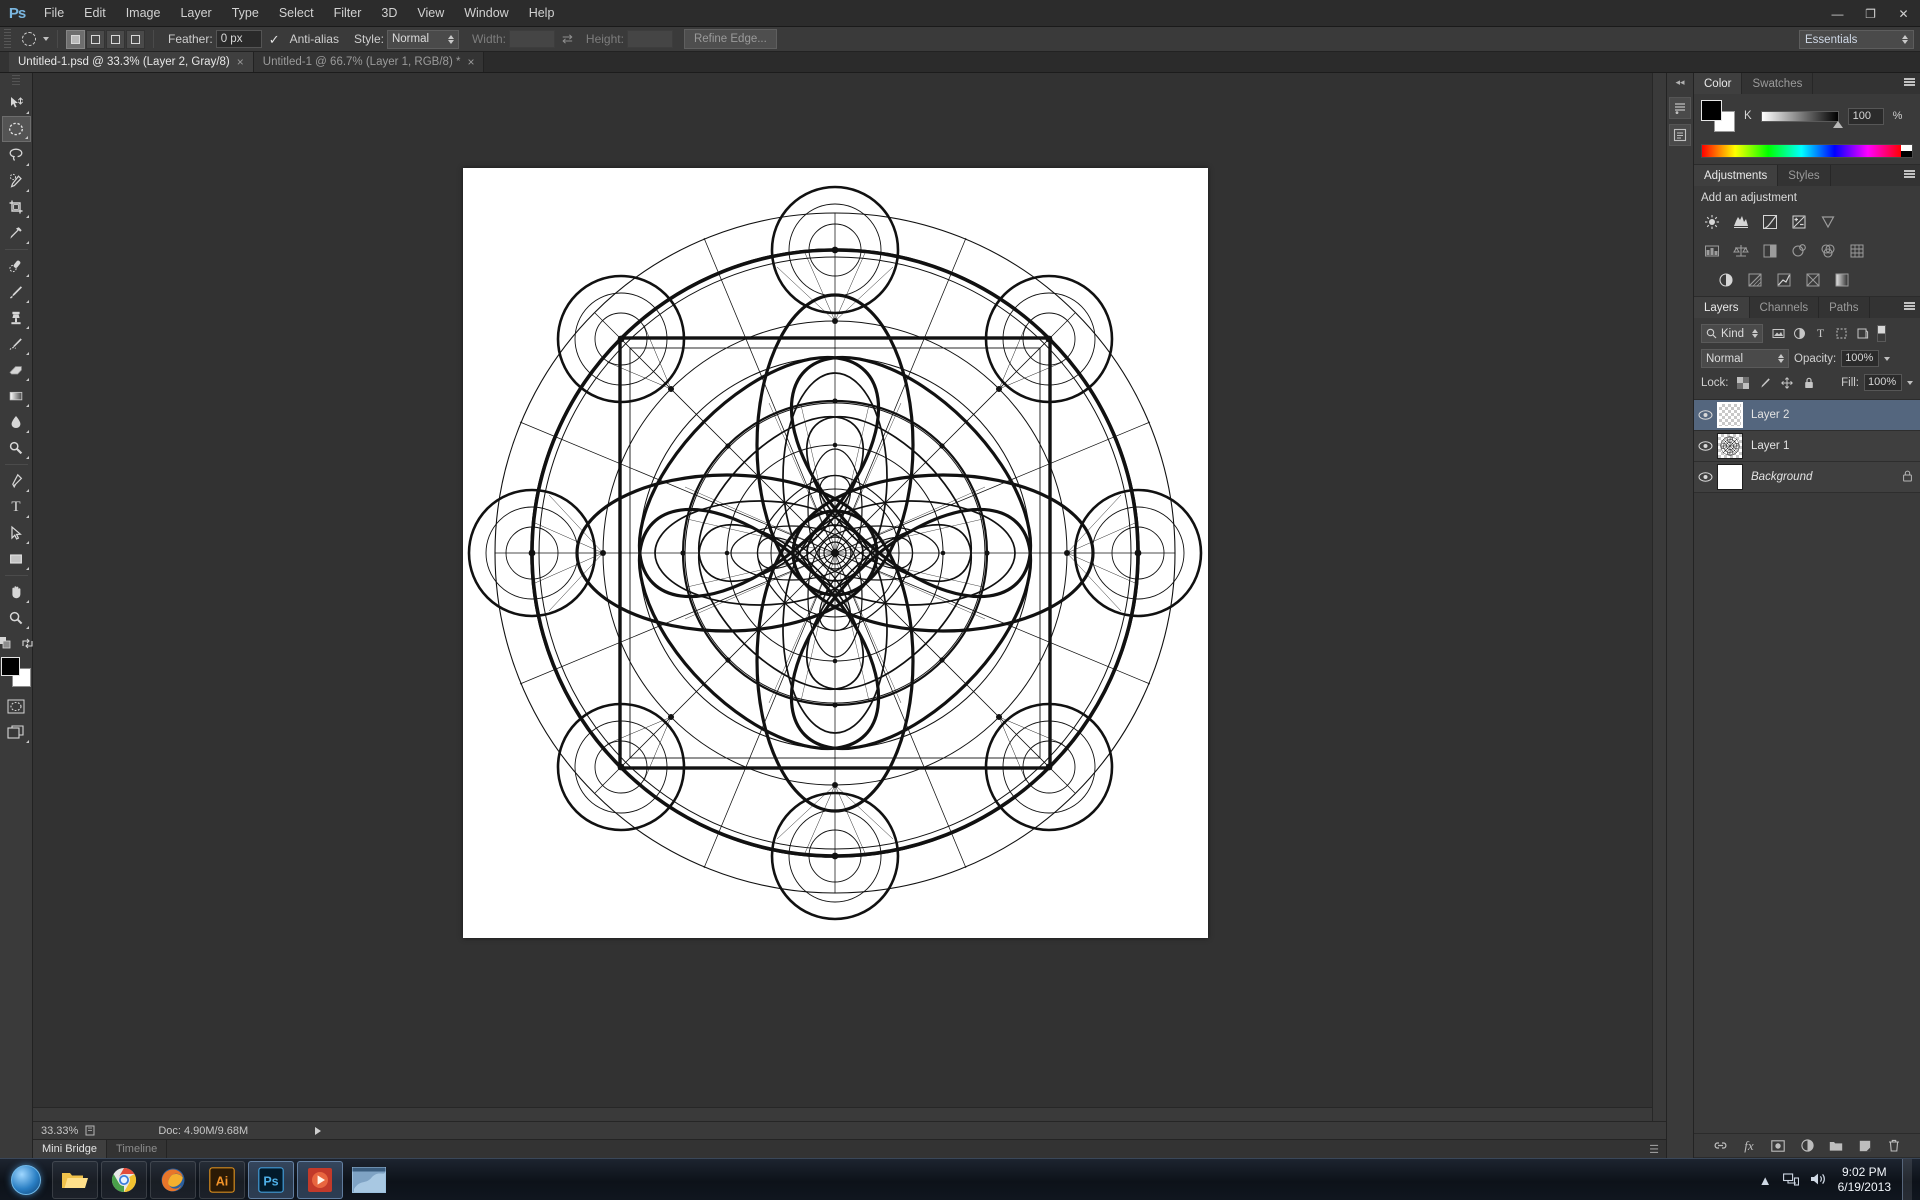  What do you see at coordinates (95, 13) in the screenshot?
I see `menu-edit: Edit` at bounding box center [95, 13].